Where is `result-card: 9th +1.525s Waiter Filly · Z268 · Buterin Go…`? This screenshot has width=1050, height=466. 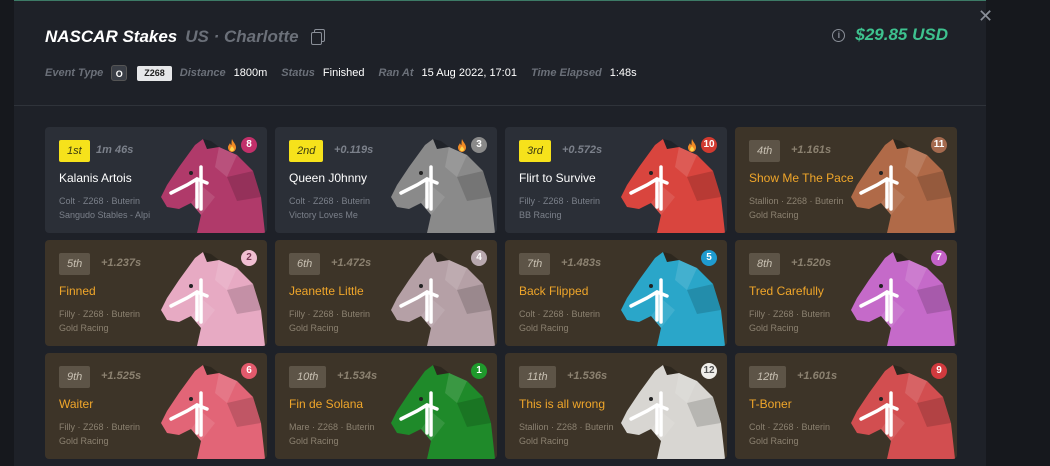 result-card: 9th +1.525s Waiter Filly · Z268 · Buterin Go… is located at coordinates (156, 406).